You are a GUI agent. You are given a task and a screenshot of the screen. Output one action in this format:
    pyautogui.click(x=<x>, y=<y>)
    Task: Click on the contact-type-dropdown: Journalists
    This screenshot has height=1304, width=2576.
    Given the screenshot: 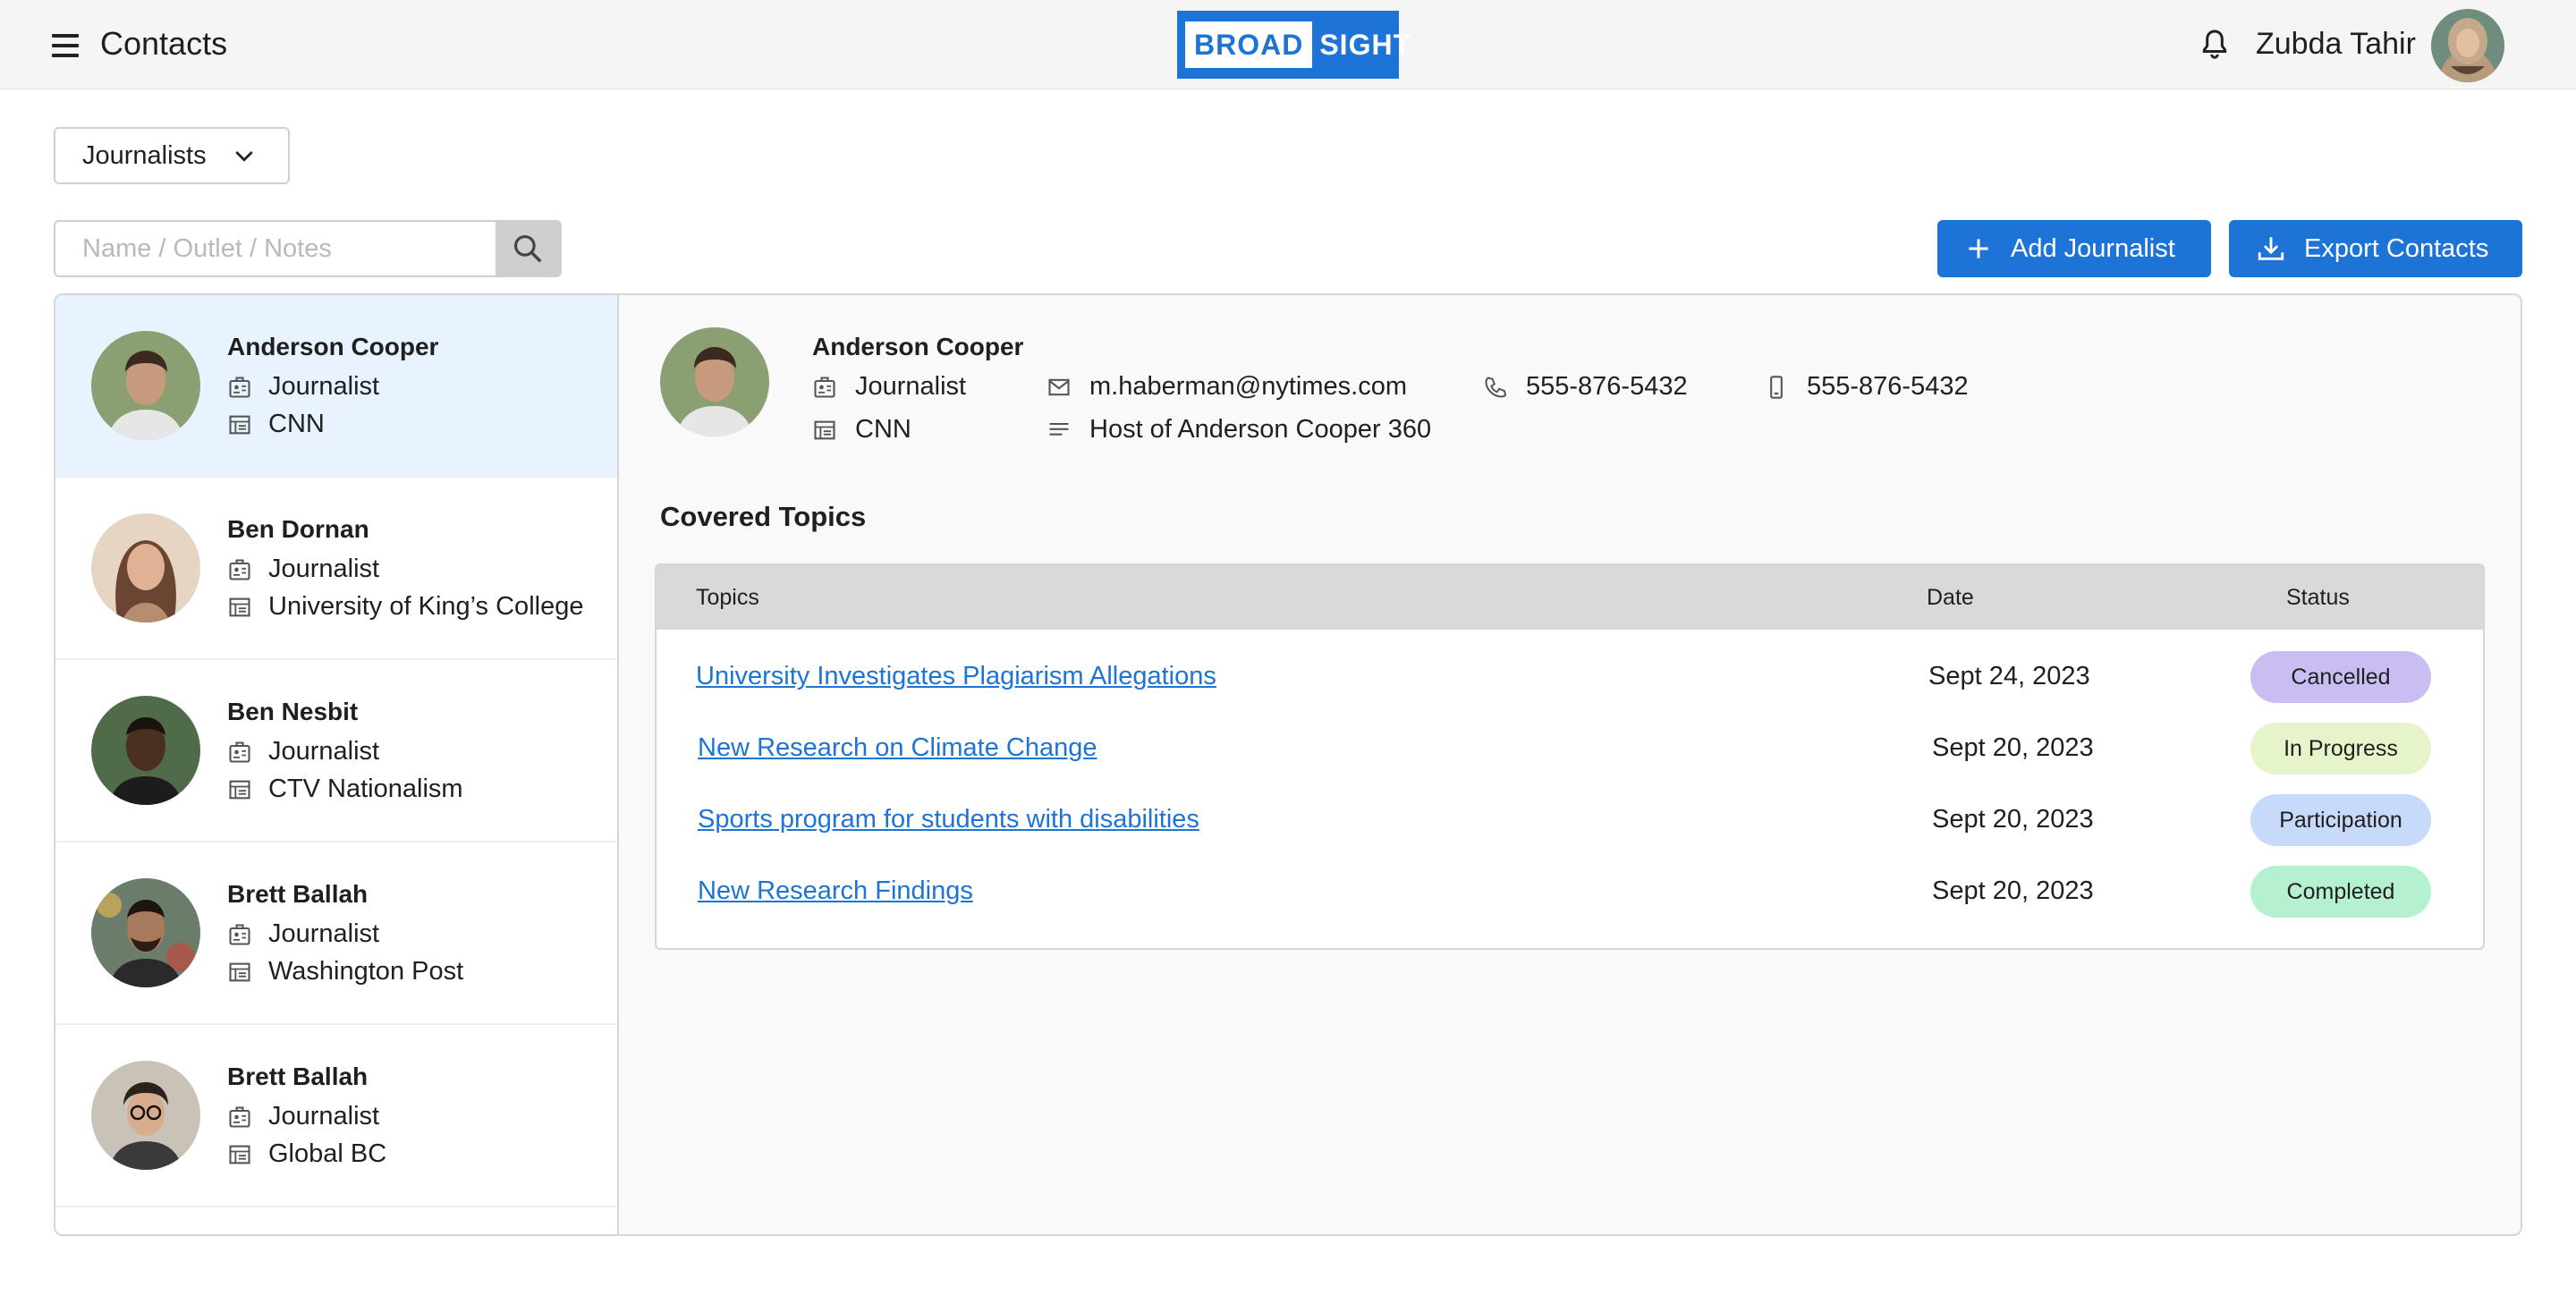 What is the action you would take?
    pyautogui.click(x=172, y=155)
    